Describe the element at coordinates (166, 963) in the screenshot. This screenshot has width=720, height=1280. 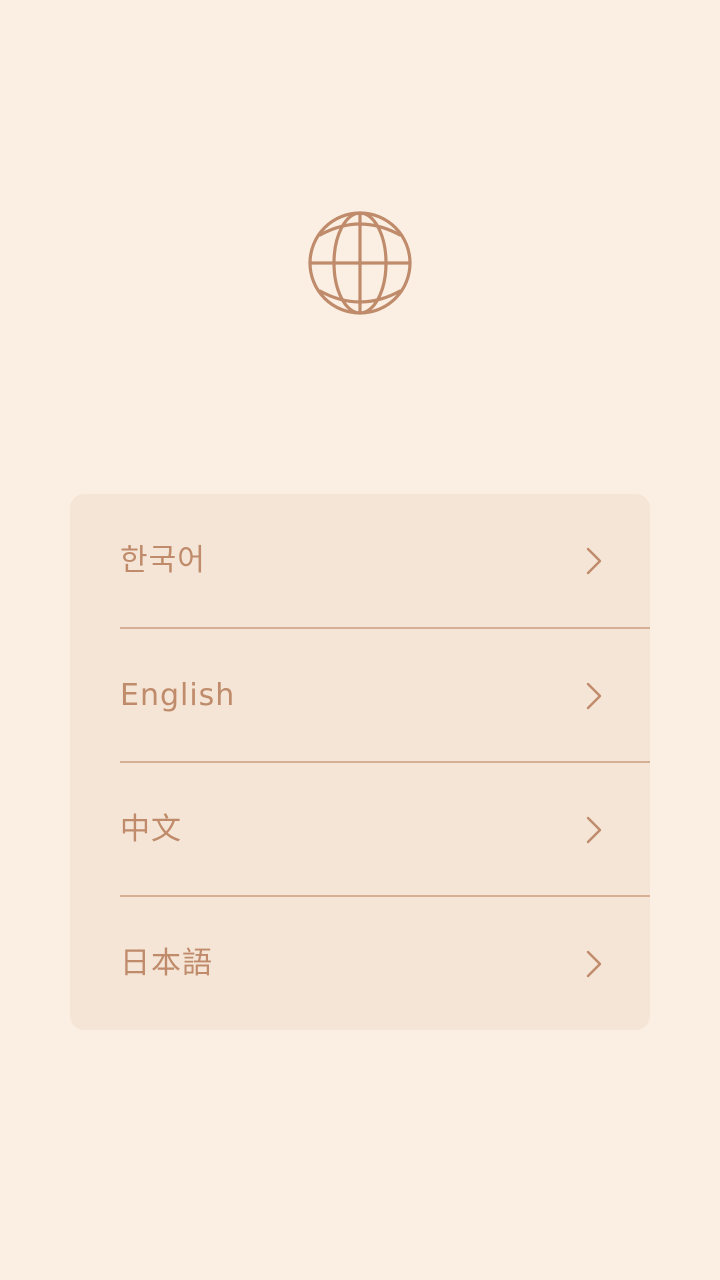
I see `language-label: 日本語` at that location.